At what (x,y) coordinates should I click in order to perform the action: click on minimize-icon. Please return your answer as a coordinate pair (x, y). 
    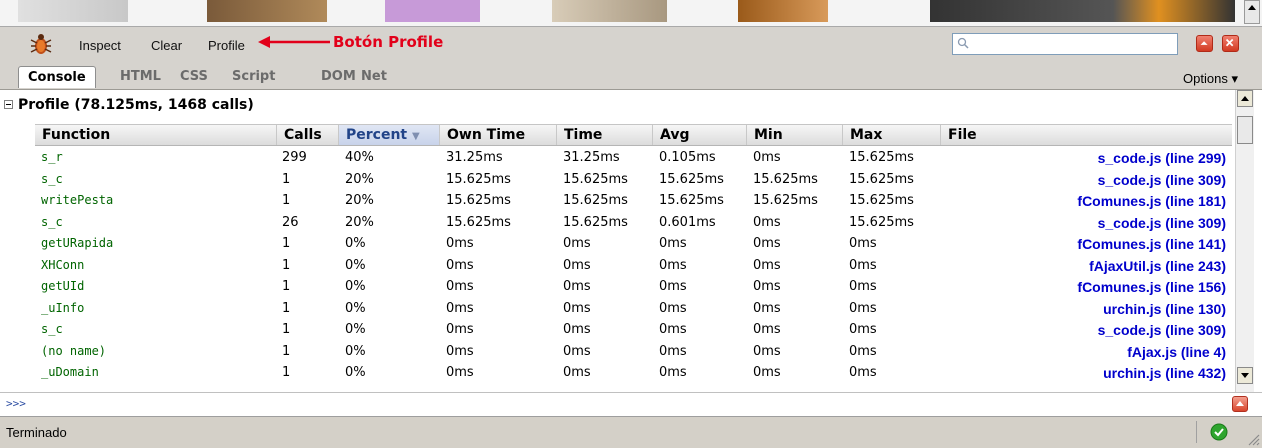
    Looking at the image, I should click on (1204, 43).